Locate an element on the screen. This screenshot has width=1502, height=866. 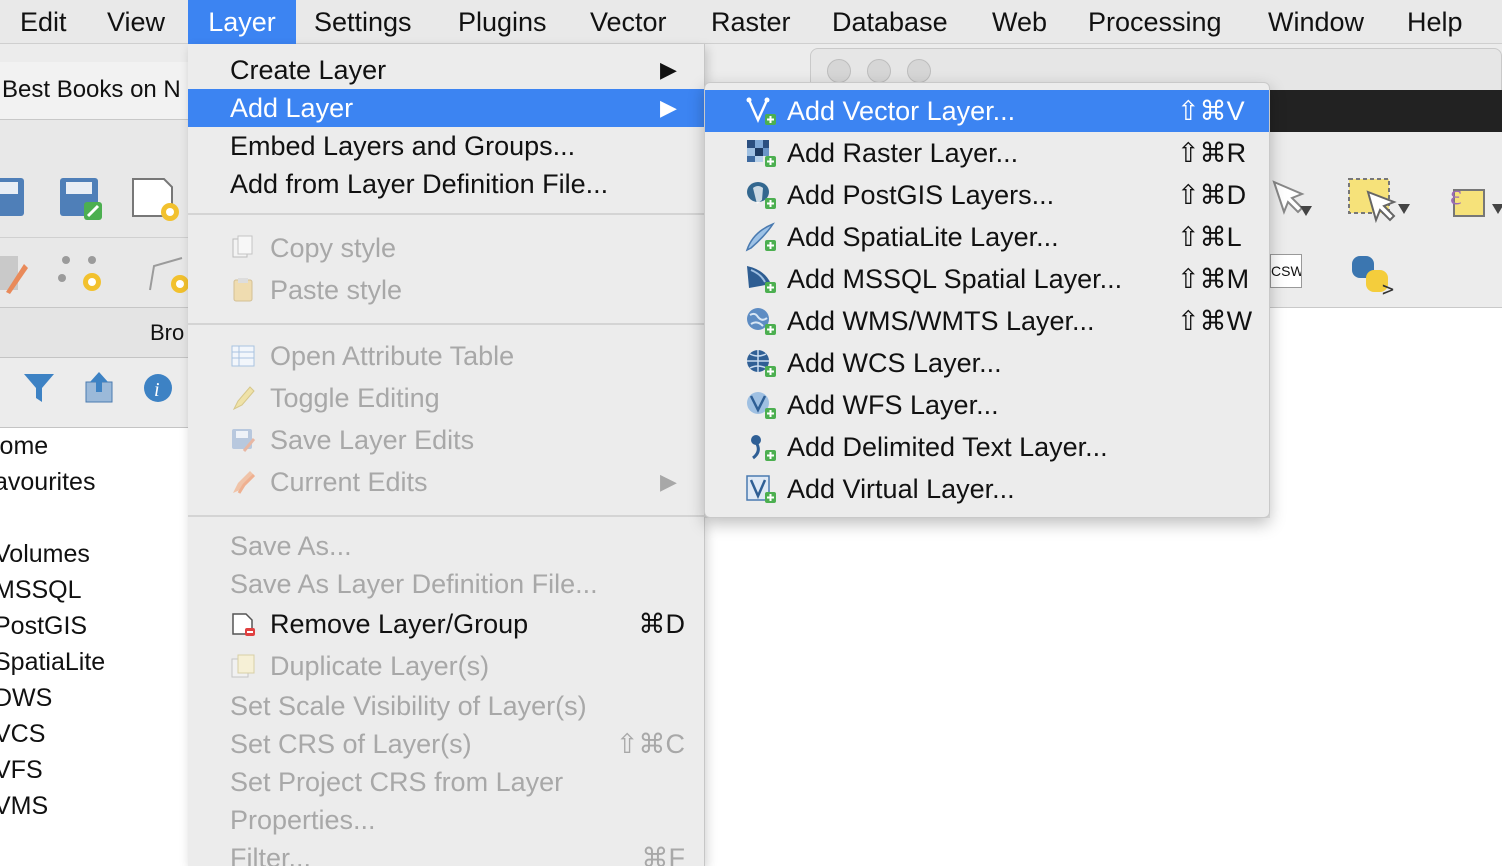
menu-item-set-scale-visibility: Set Scale Visibility of Layer(s) is located at coordinates (446, 706).